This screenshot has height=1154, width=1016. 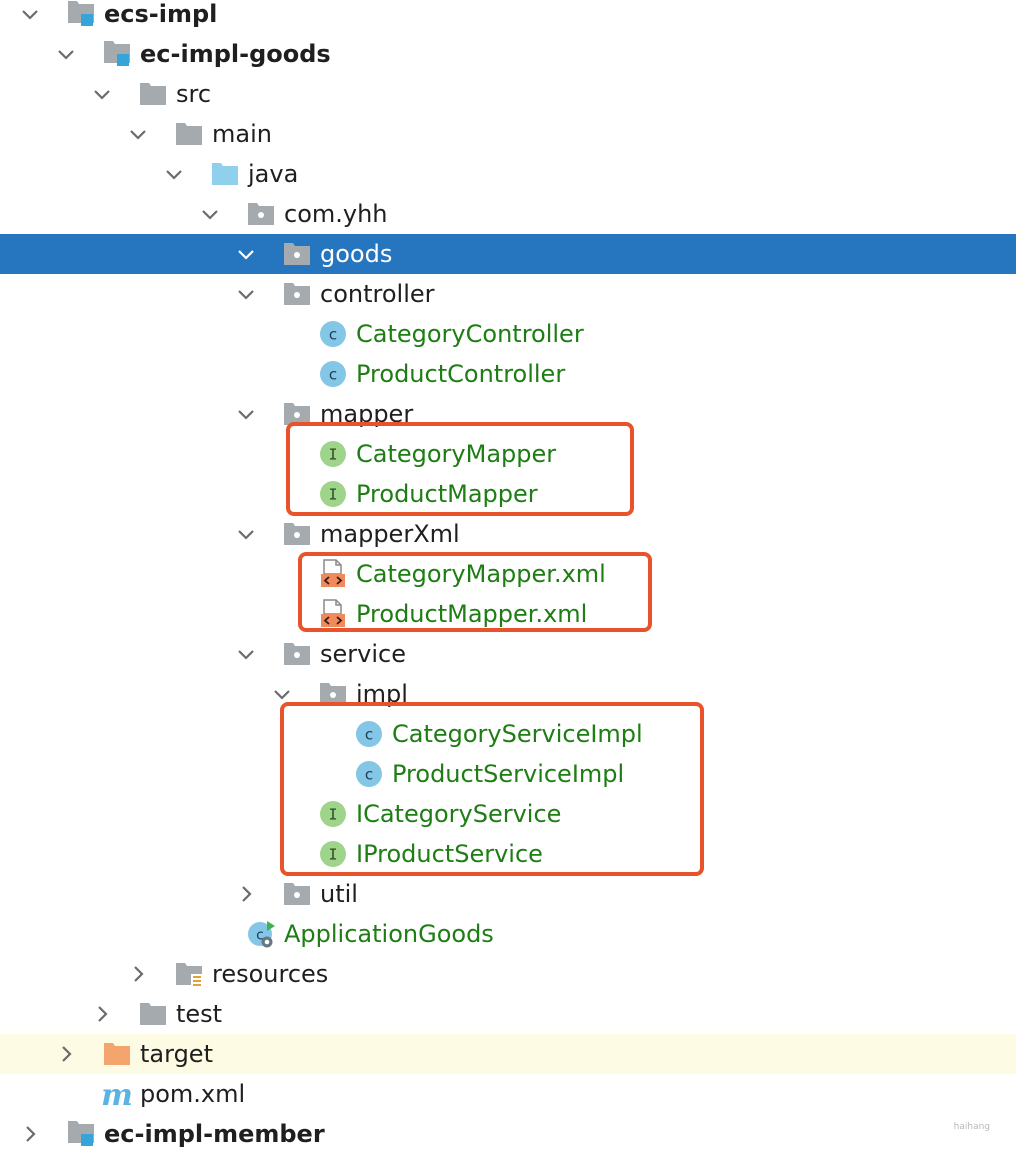 What do you see at coordinates (481, 574) in the screenshot?
I see `tree-item-label: CategoryMapper.xml` at bounding box center [481, 574].